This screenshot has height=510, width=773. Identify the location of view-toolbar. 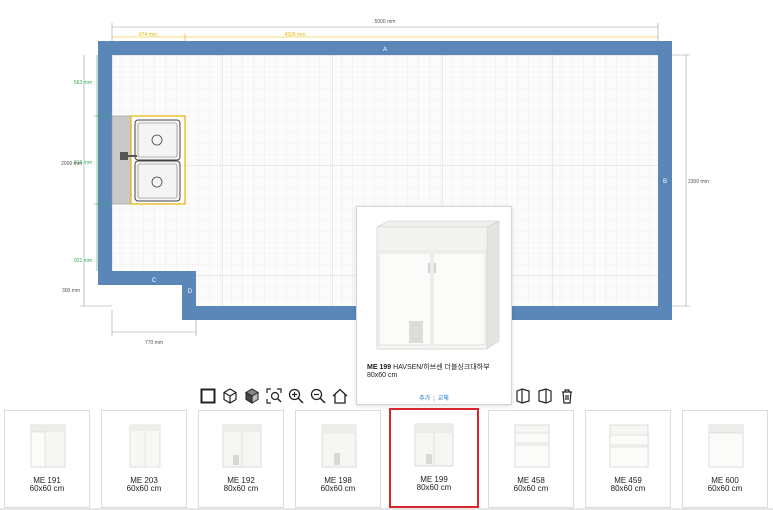
(274, 396).